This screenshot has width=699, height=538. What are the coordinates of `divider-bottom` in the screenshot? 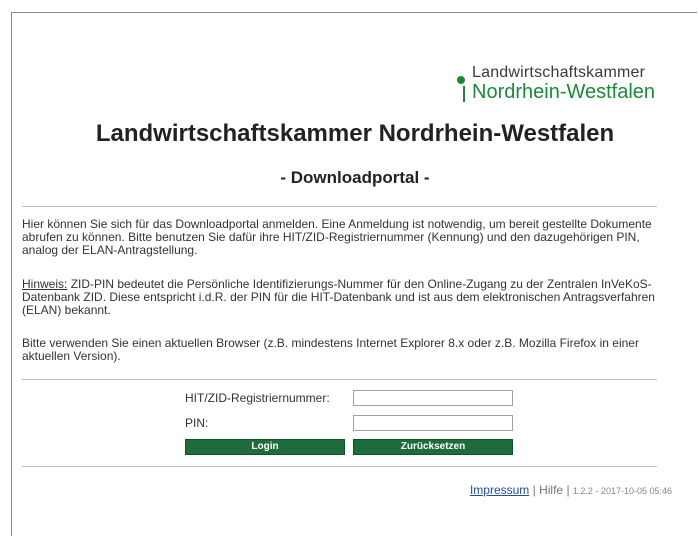 It's located at (339, 466).